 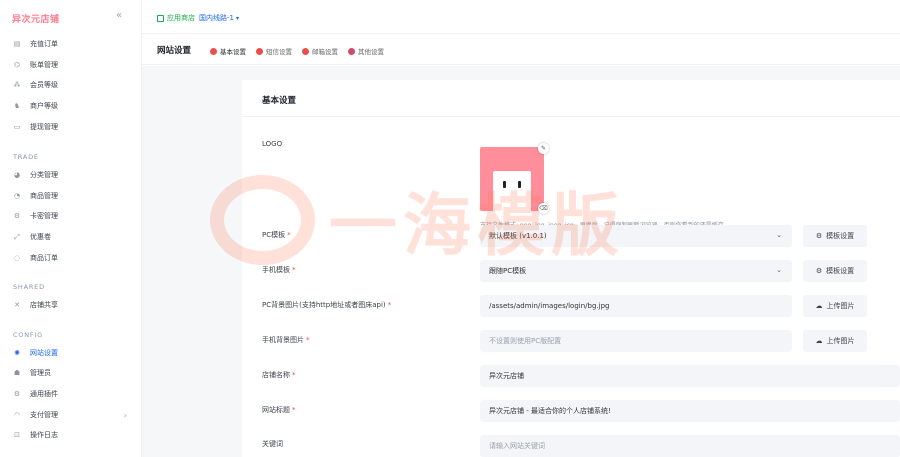 What do you see at coordinates (72, 373) in the screenshot?
I see `sidebar-item-admins: ☗ 管理员` at bounding box center [72, 373].